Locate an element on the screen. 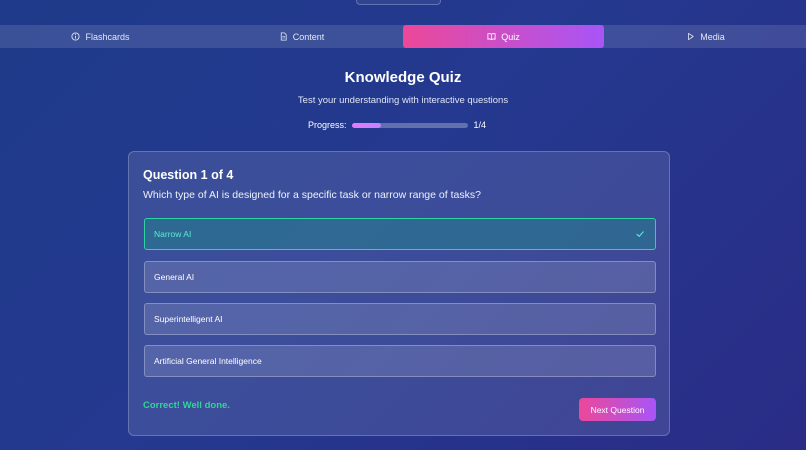  tab-label: Content is located at coordinates (308, 36).